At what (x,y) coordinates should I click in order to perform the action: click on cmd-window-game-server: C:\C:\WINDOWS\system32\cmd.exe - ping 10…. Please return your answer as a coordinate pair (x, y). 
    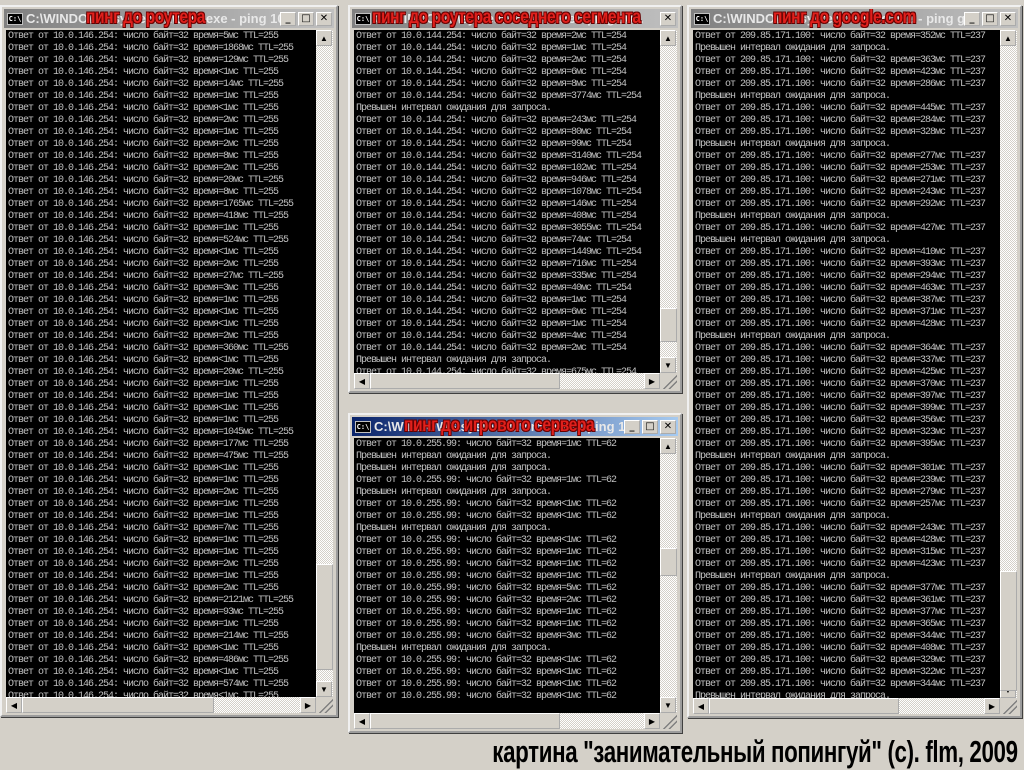
    Looking at the image, I should click on (515, 573).